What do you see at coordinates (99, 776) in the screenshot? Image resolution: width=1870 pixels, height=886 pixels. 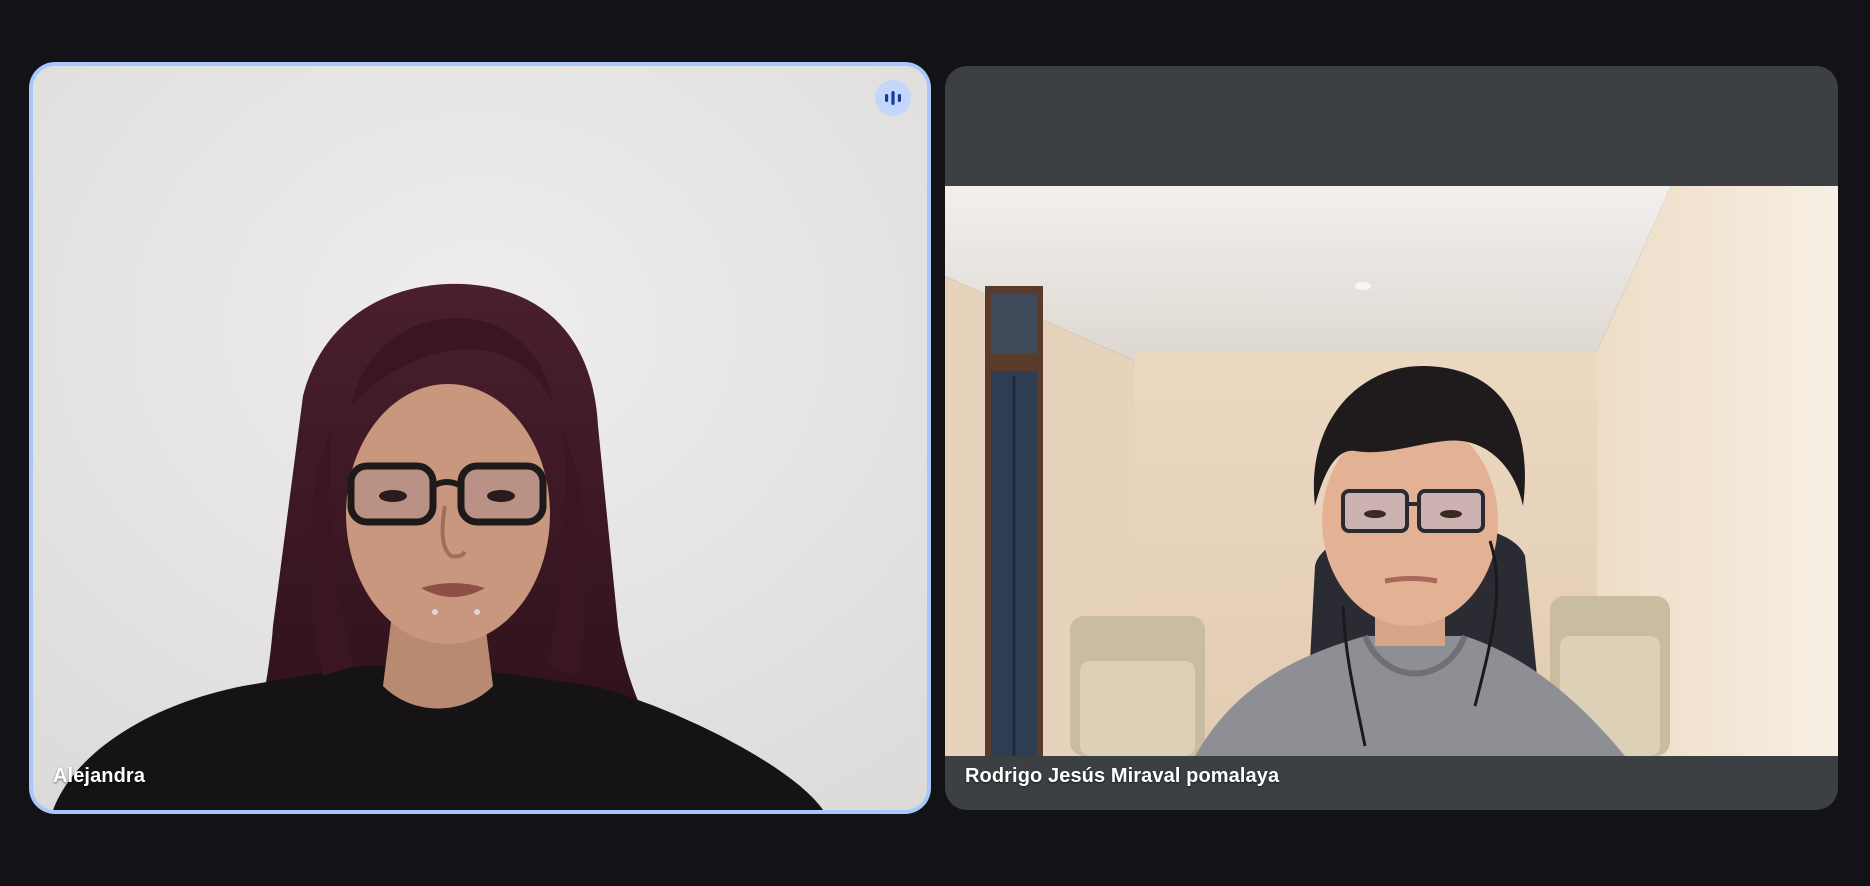 I see `participant-name: Alejandra` at bounding box center [99, 776].